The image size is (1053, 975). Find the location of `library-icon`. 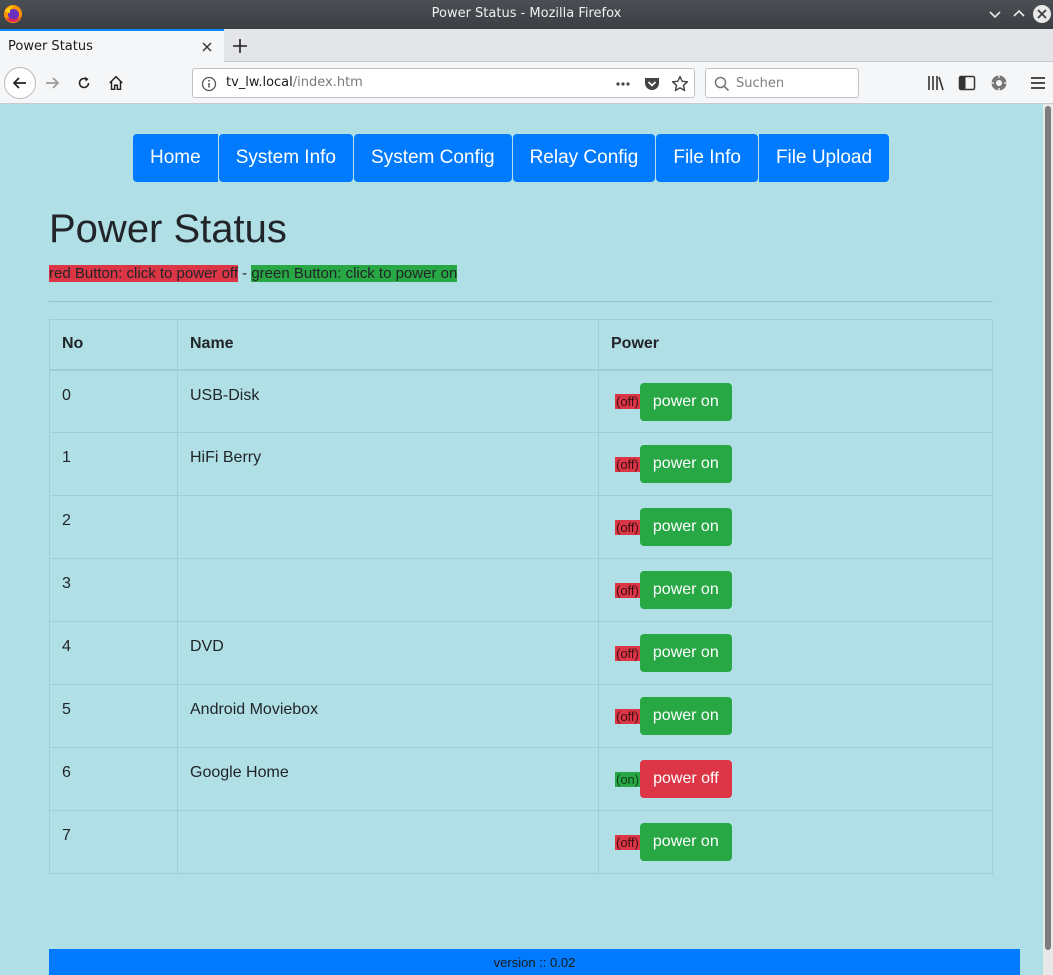

library-icon is located at coordinates (936, 83).